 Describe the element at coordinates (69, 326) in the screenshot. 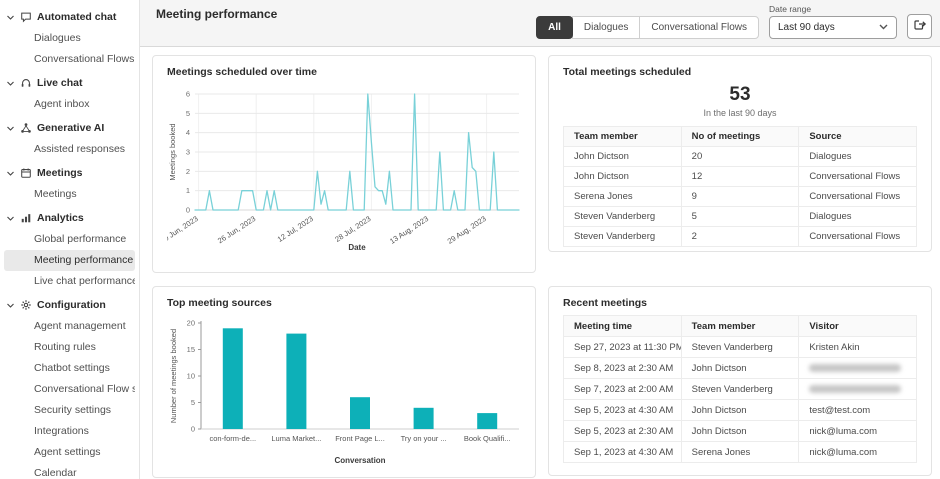

I see `sidebar-item-agent-management: Agent management` at that location.